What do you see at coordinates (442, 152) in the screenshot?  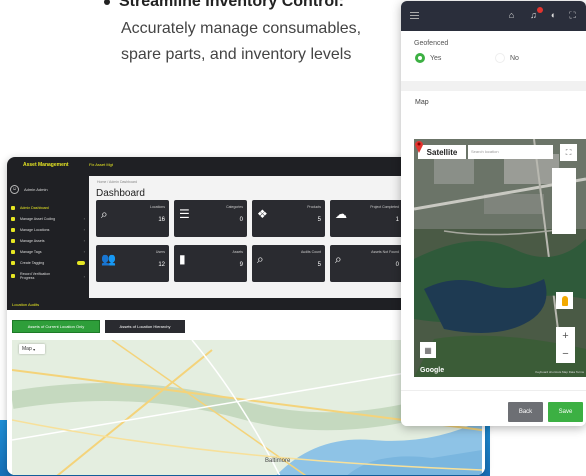 I see `satellite-map-type-button: Satellite` at bounding box center [442, 152].